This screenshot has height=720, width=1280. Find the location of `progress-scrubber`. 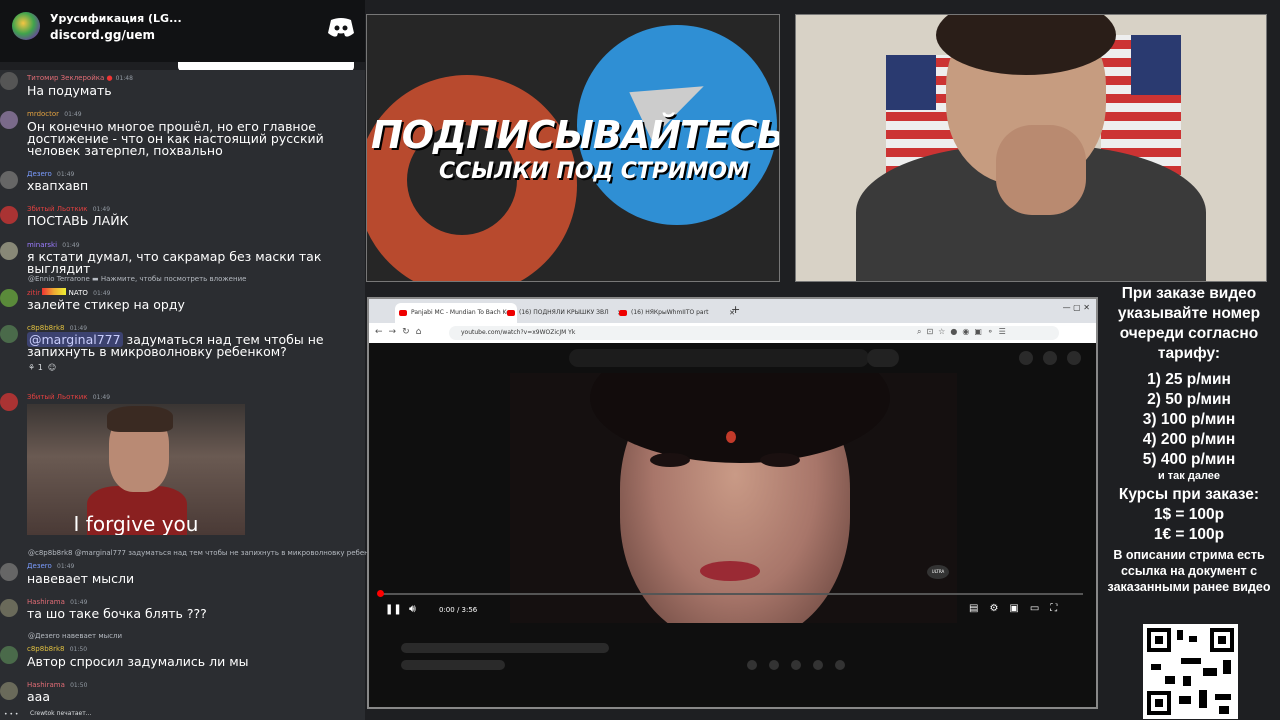

progress-scrubber is located at coordinates (380, 593).